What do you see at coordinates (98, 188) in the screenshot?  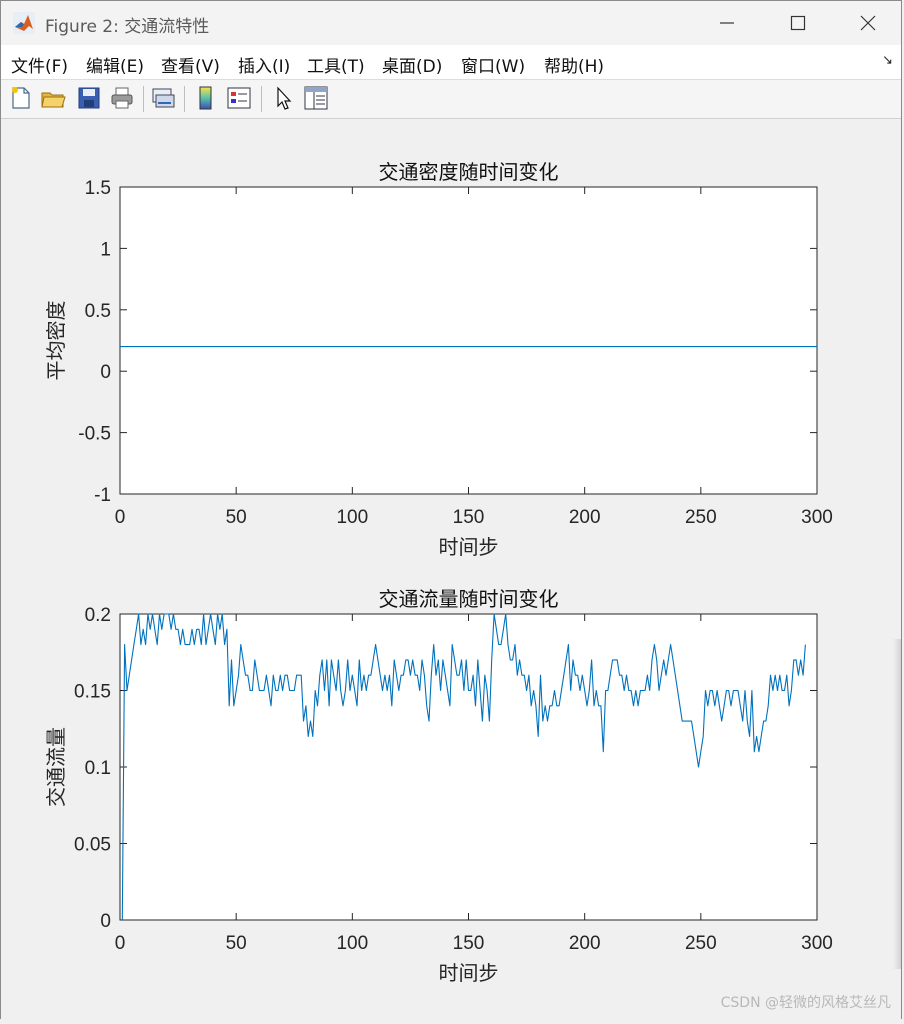 I see `y-tick-label: 1.5` at bounding box center [98, 188].